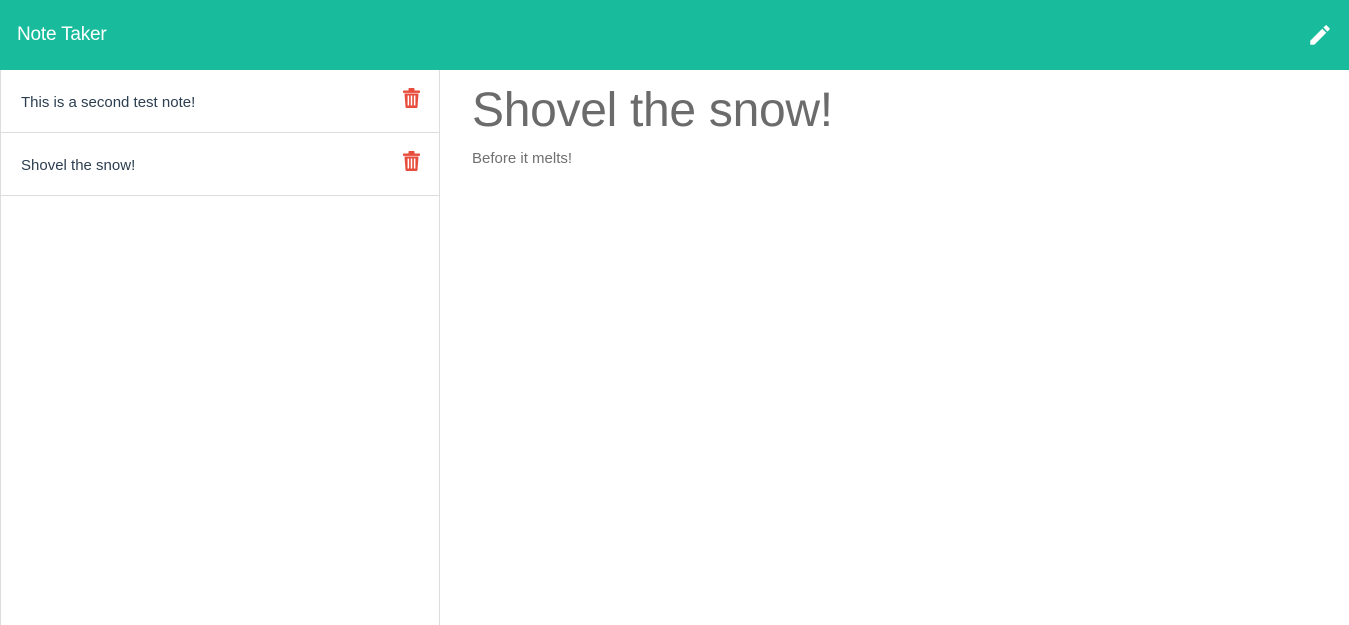  Describe the element at coordinates (108, 101) in the screenshot. I see `note-item-title: This is a second test note!` at that location.